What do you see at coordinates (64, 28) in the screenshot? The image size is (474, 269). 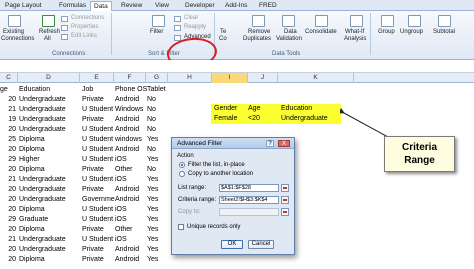 I see `properties-icon` at bounding box center [64, 28].